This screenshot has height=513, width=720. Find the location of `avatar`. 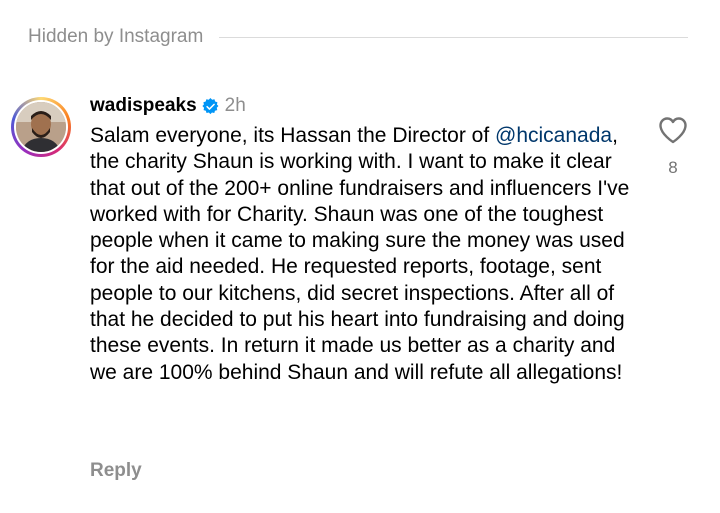

avatar is located at coordinates (41, 127).